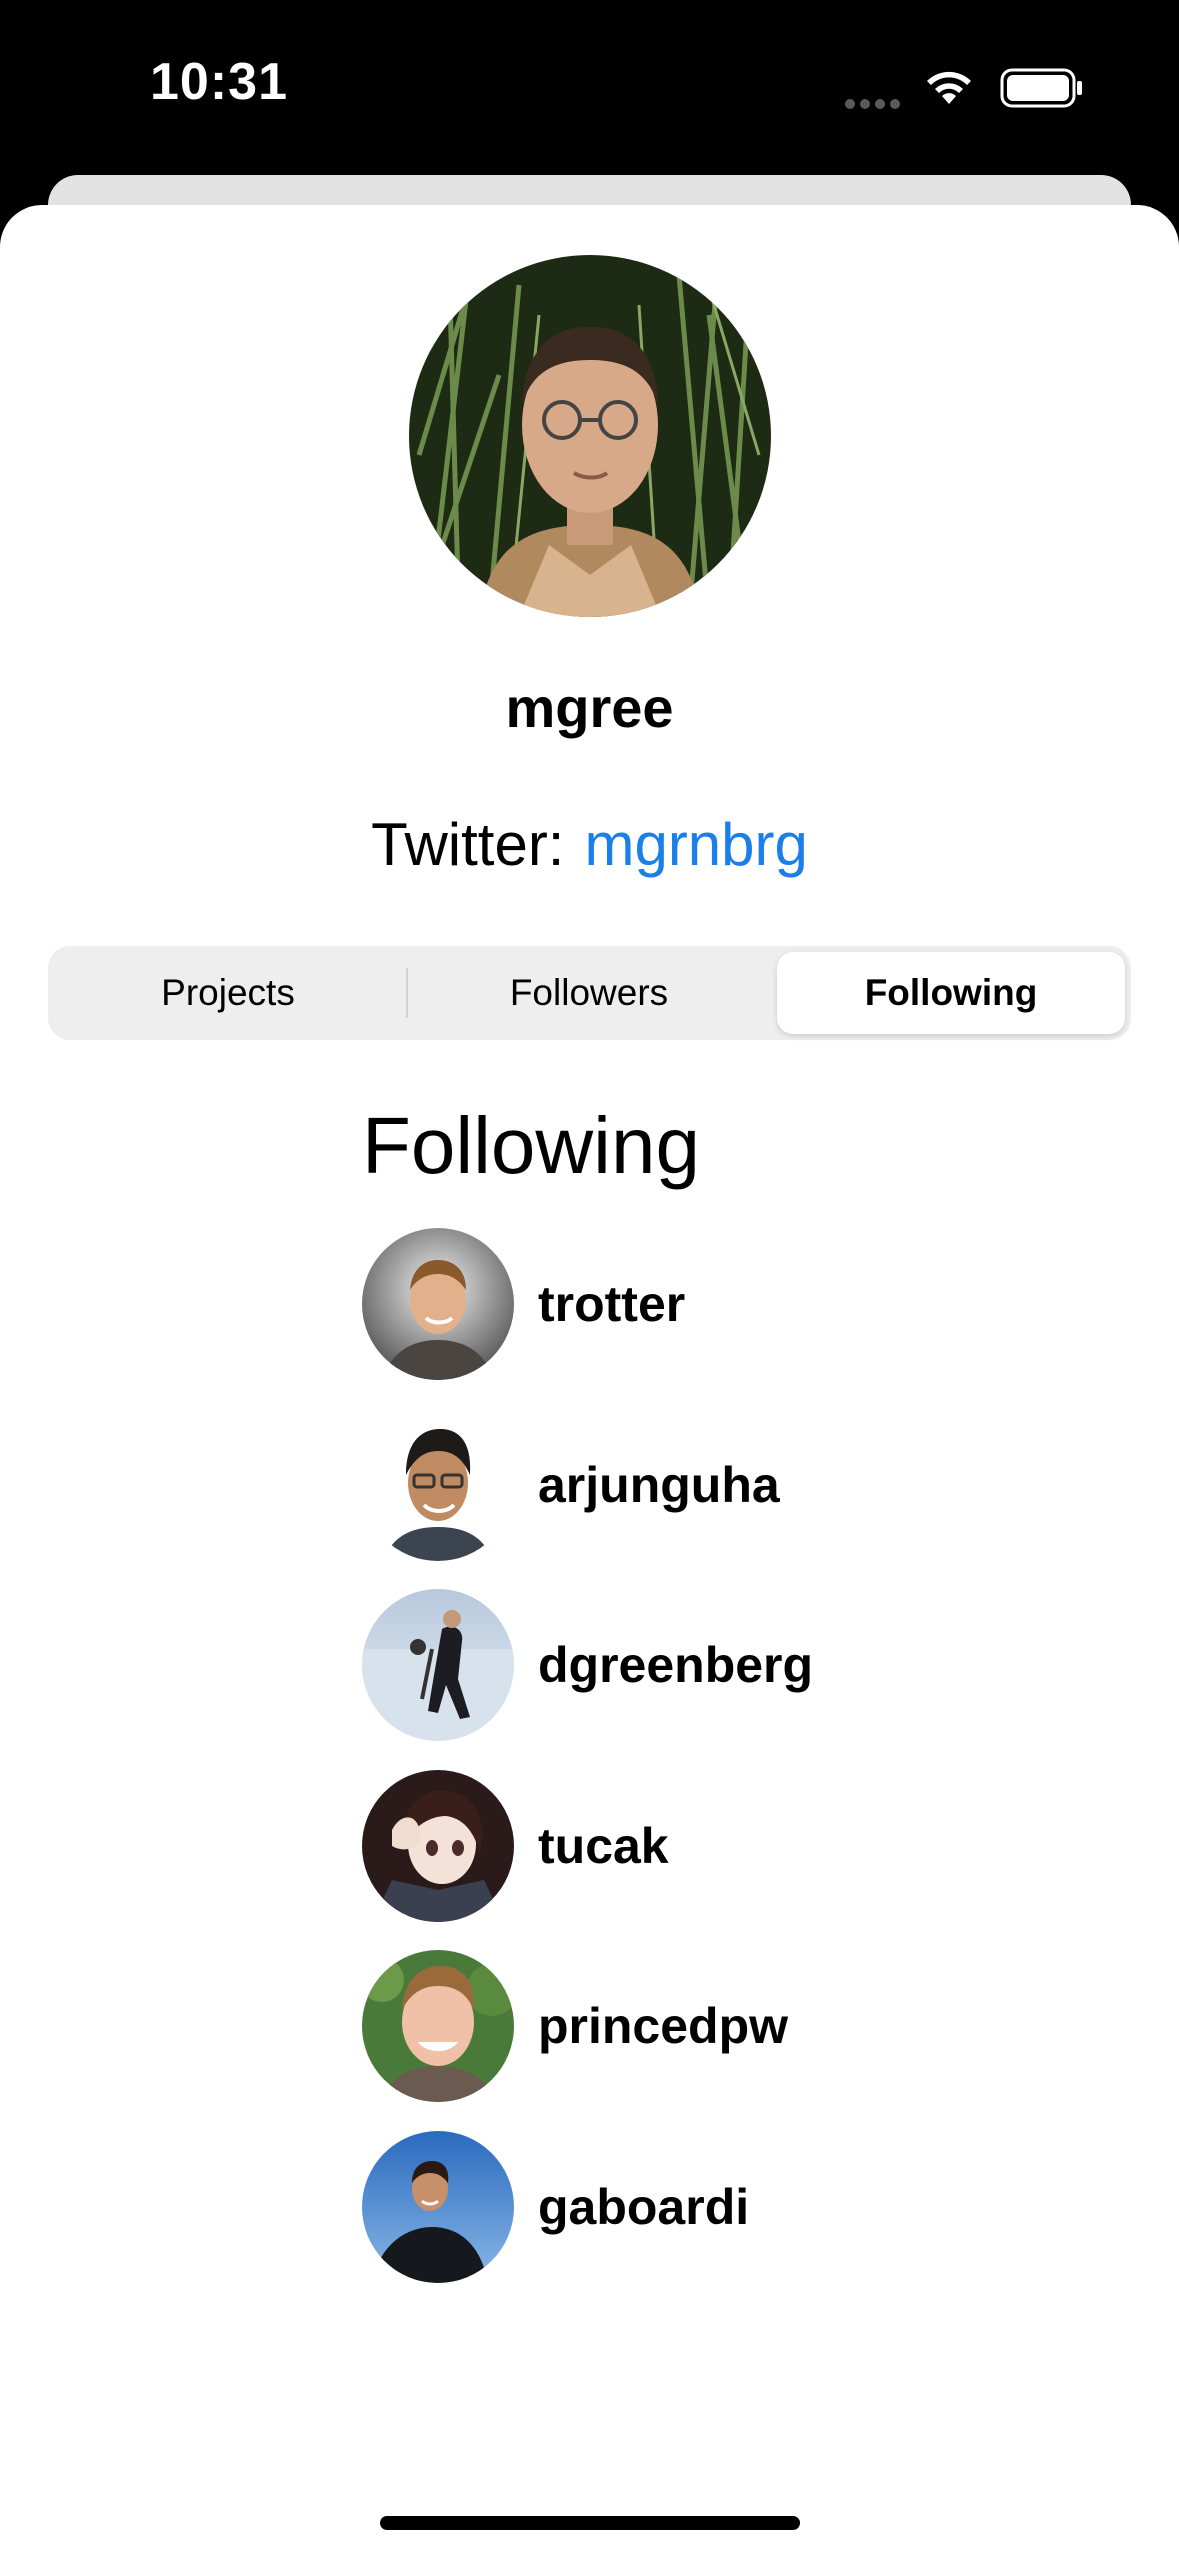 This screenshot has width=1179, height=2556. I want to click on list-item-dgreenberg: dgreenberg, so click(712, 1665).